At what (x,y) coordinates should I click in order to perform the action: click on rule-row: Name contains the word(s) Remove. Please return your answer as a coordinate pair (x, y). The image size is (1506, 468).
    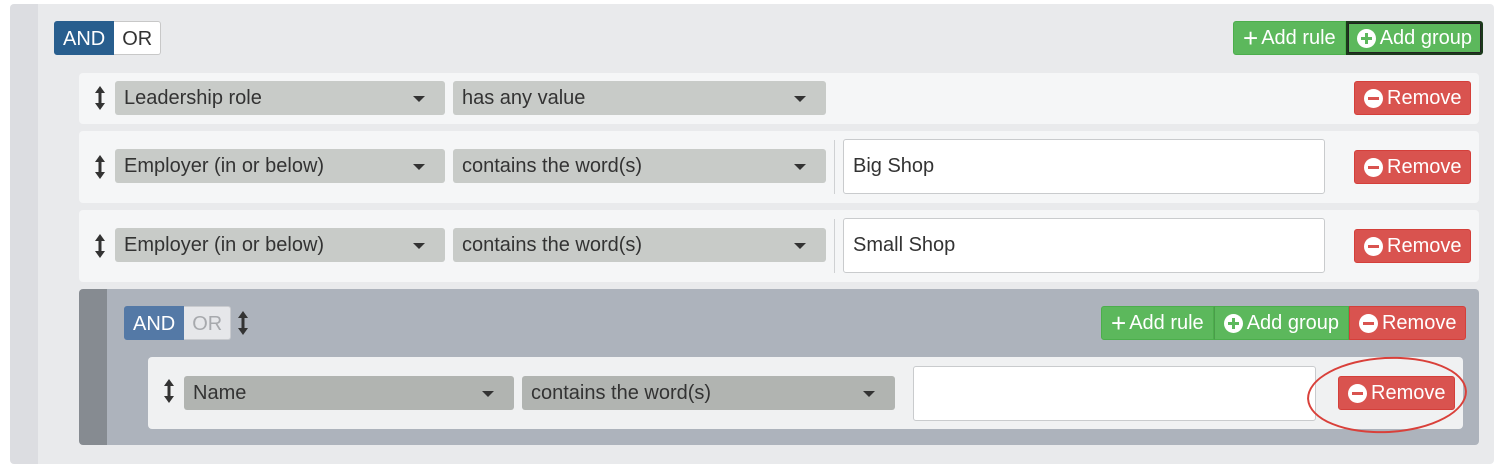
    Looking at the image, I should click on (805, 393).